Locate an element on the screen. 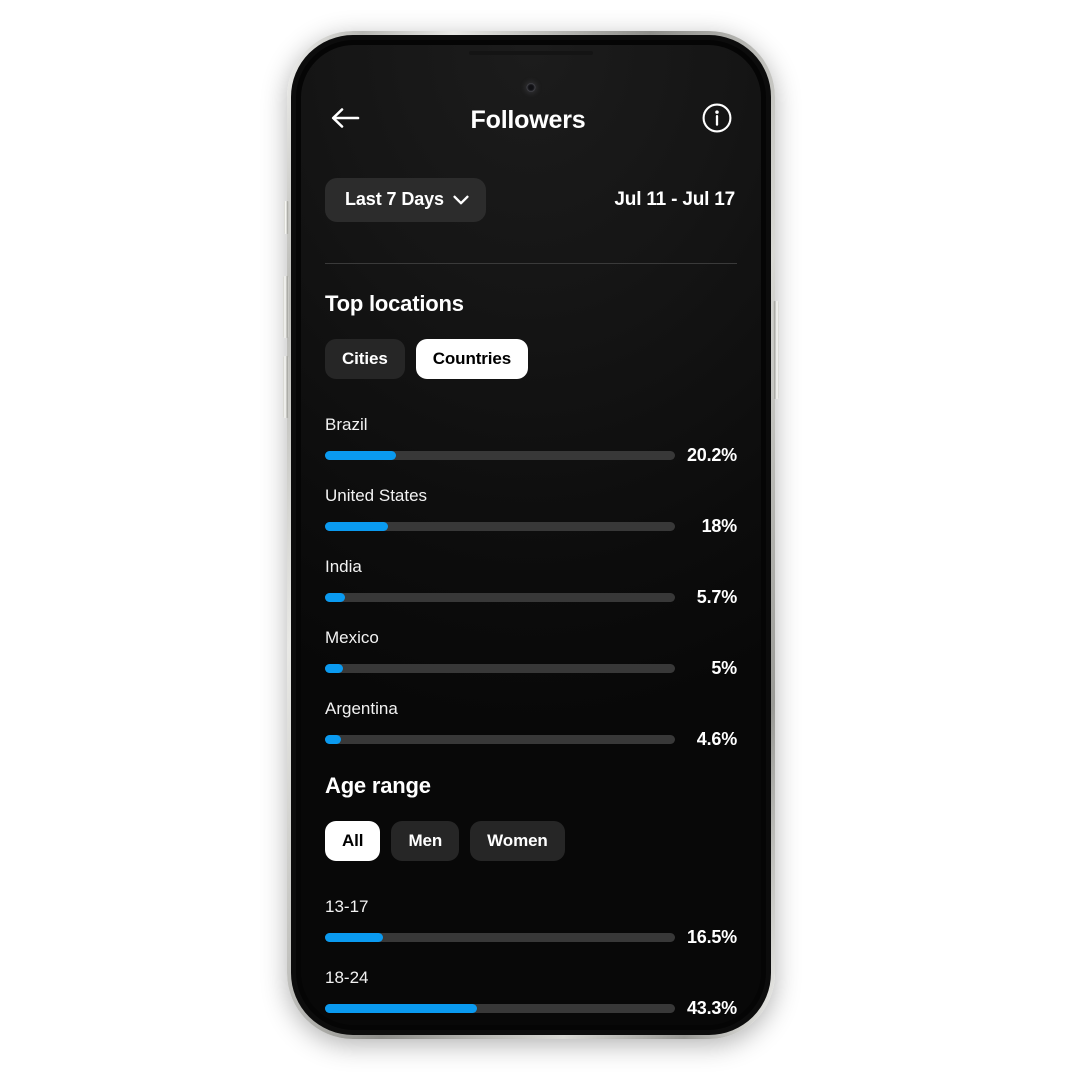 The image size is (1080, 1080). tab-age-all: All is located at coordinates (353, 841).